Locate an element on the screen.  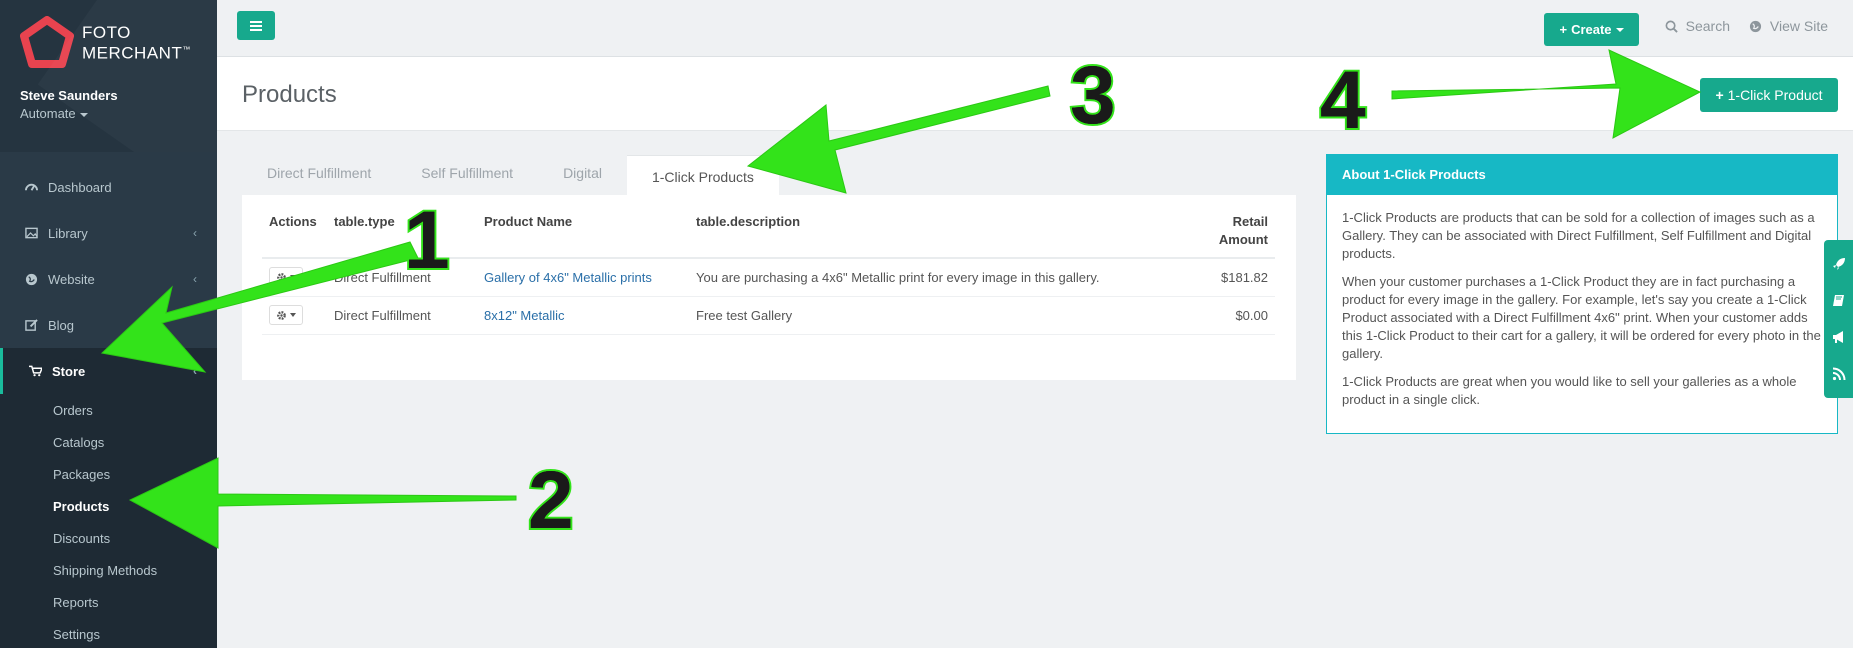
search-link: Search is located at coordinates (1697, 26).